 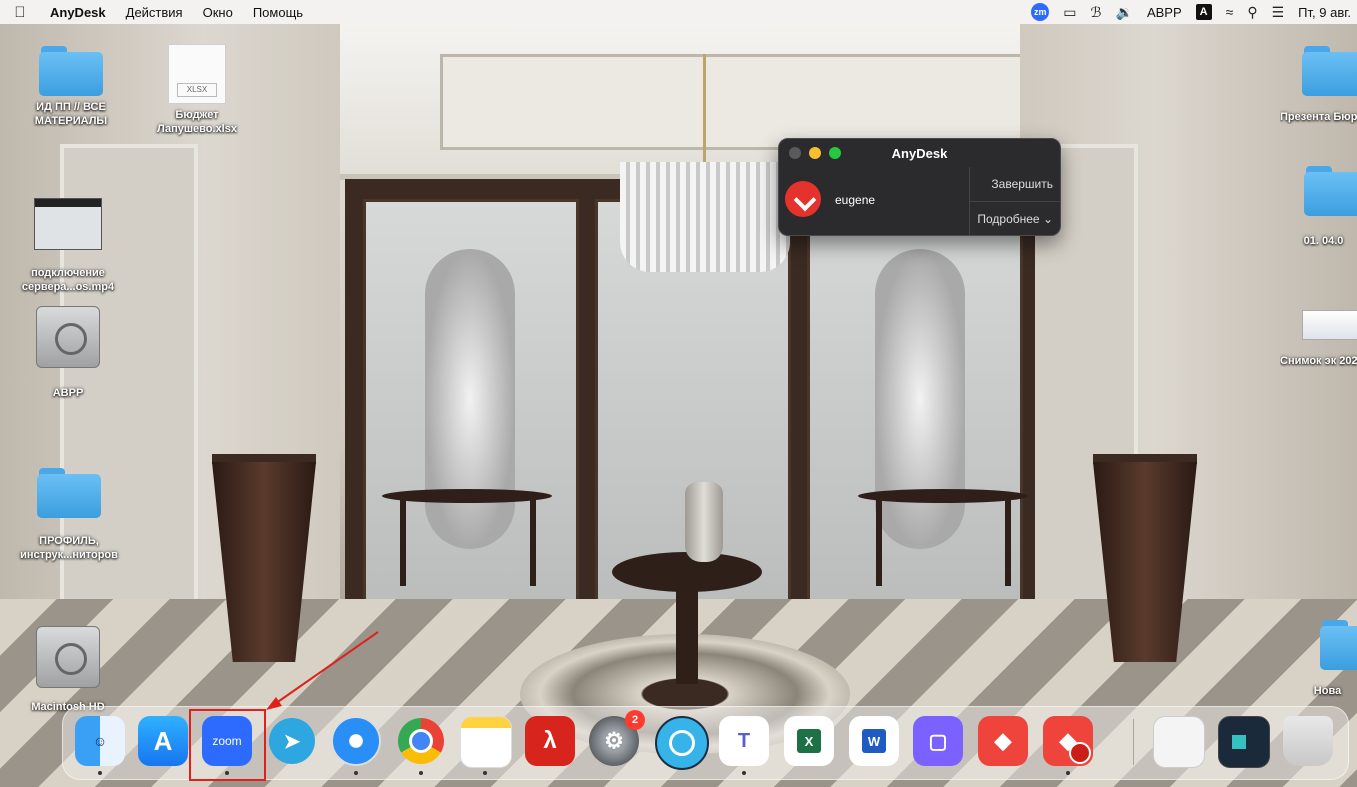 I want to click on desktop-icon-label: 01. 04.0, so click(x=1323, y=241).